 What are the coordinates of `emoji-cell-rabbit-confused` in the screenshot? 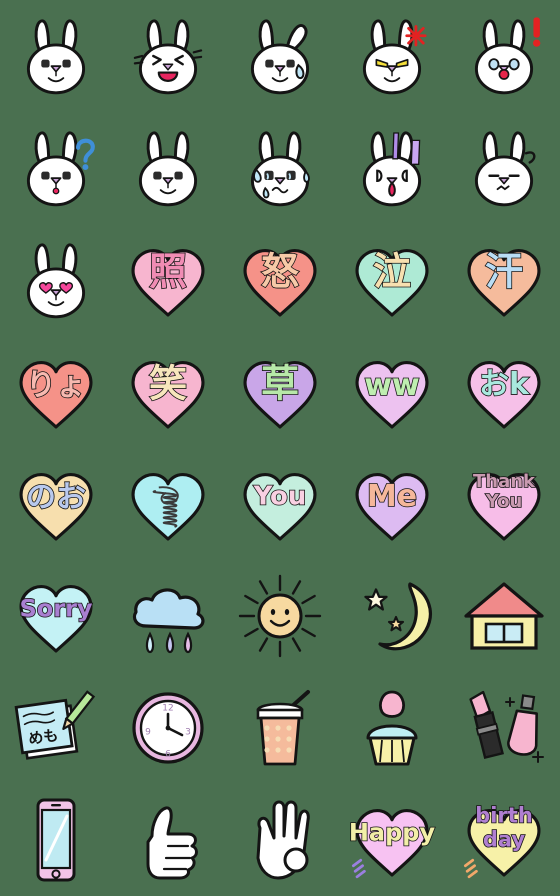 It's located at (56, 168).